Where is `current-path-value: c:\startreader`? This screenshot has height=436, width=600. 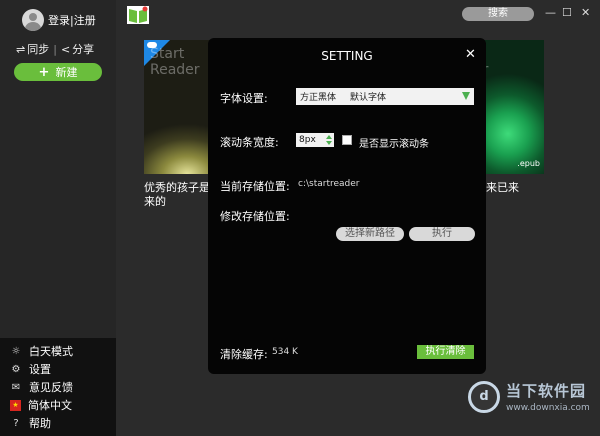
current-path-value: c:\startreader is located at coordinates (329, 184).